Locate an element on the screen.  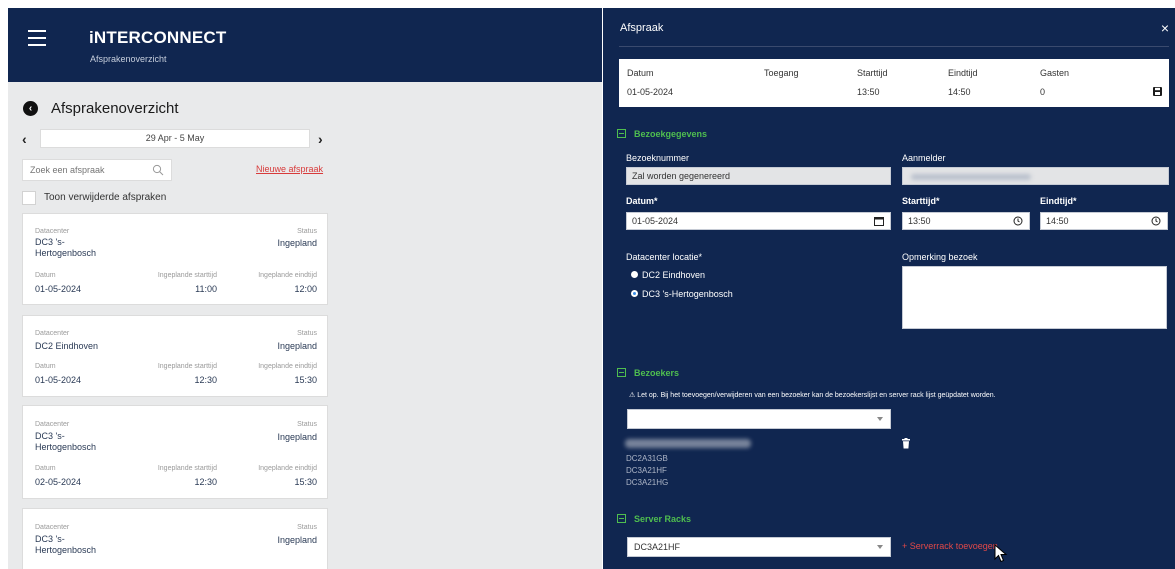
save-icon is located at coordinates (1157, 91).